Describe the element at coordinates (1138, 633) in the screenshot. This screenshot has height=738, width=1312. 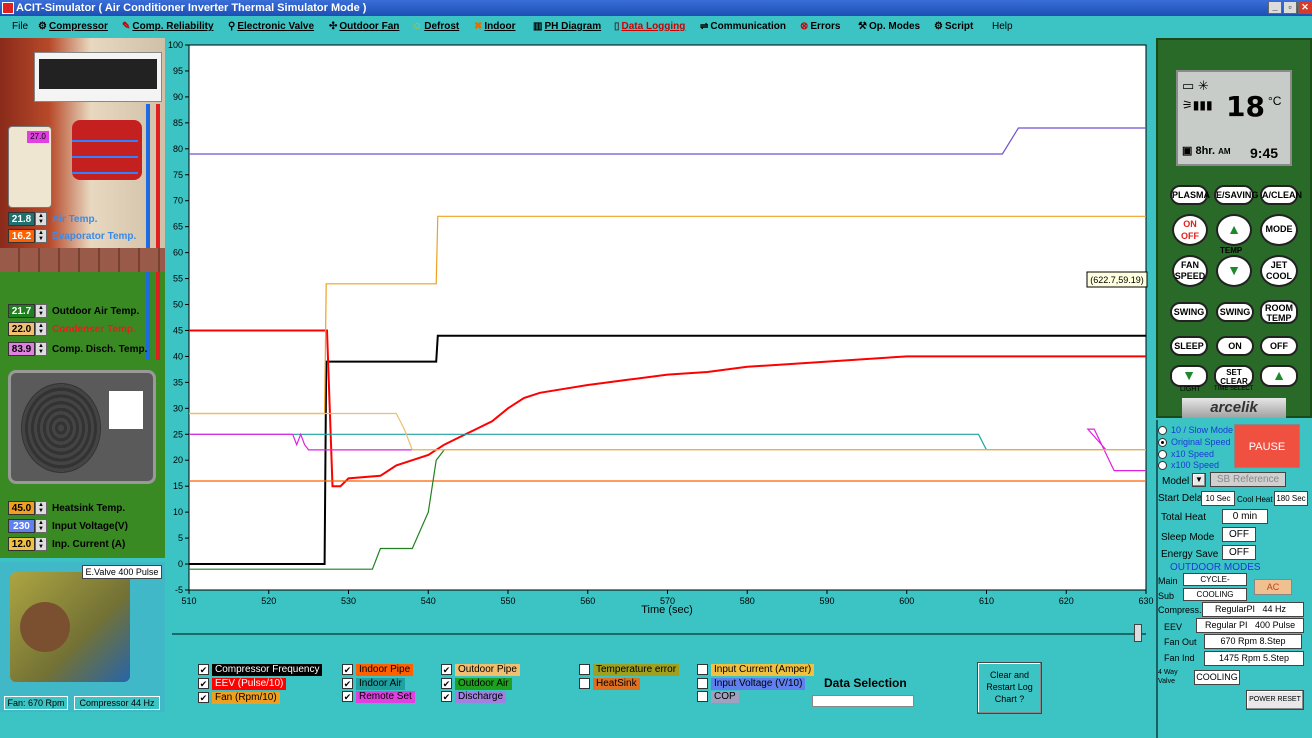
I see `slider-thumb` at that location.